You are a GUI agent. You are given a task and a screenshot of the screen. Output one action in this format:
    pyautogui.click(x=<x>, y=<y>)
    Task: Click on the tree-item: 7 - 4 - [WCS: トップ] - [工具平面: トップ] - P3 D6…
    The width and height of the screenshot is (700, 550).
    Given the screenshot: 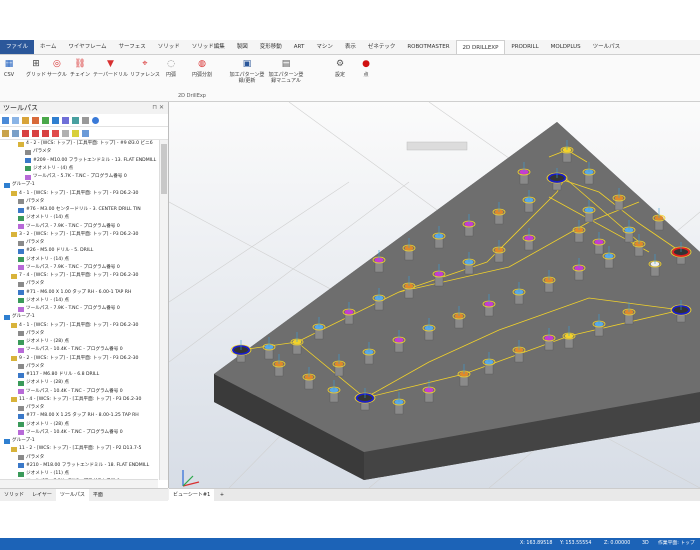 What is the action you would take?
    pyautogui.click(x=79, y=276)
    